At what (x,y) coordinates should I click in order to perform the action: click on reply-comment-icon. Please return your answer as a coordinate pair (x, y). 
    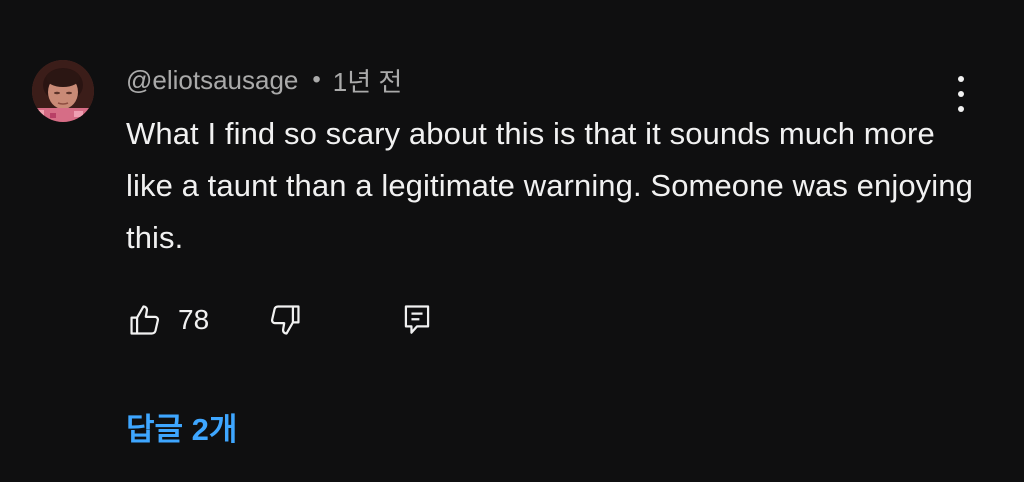
    Looking at the image, I should click on (417, 319).